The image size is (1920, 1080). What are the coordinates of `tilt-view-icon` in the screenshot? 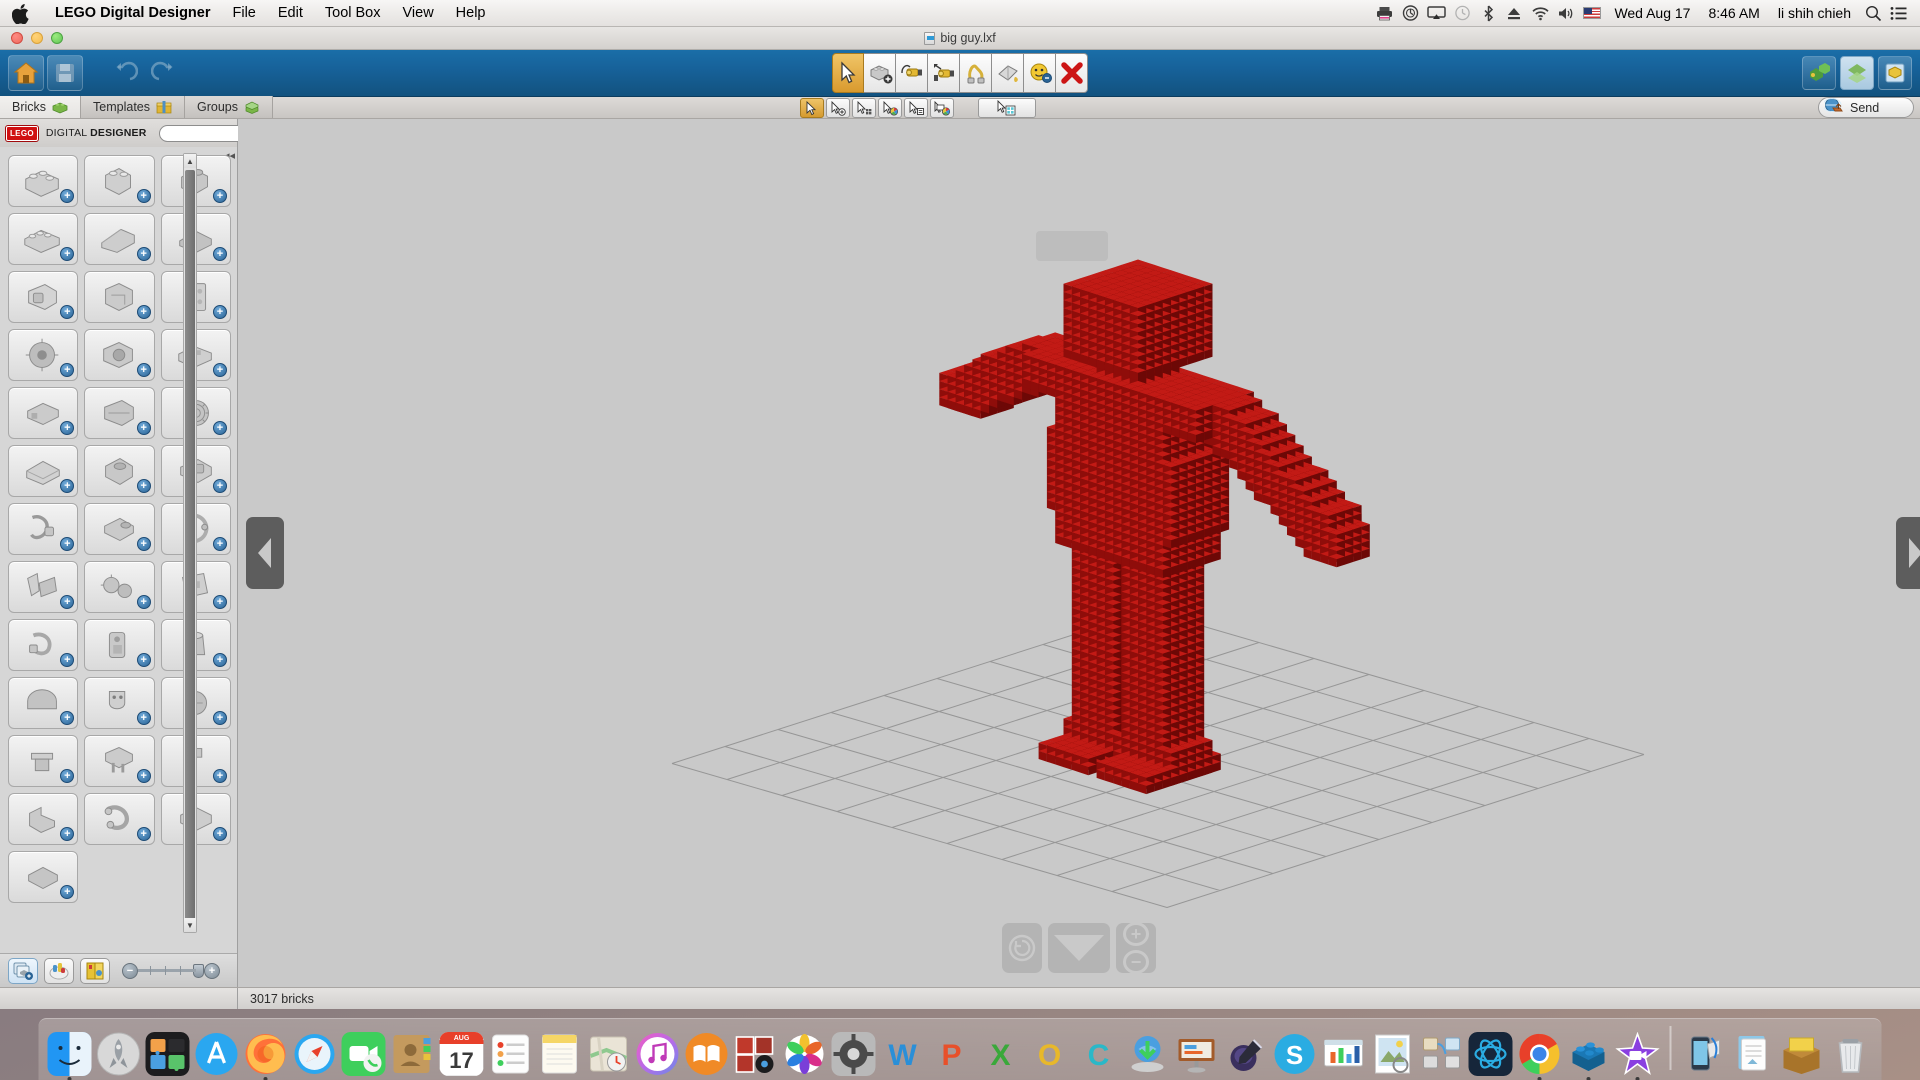 It's located at (1079, 948).